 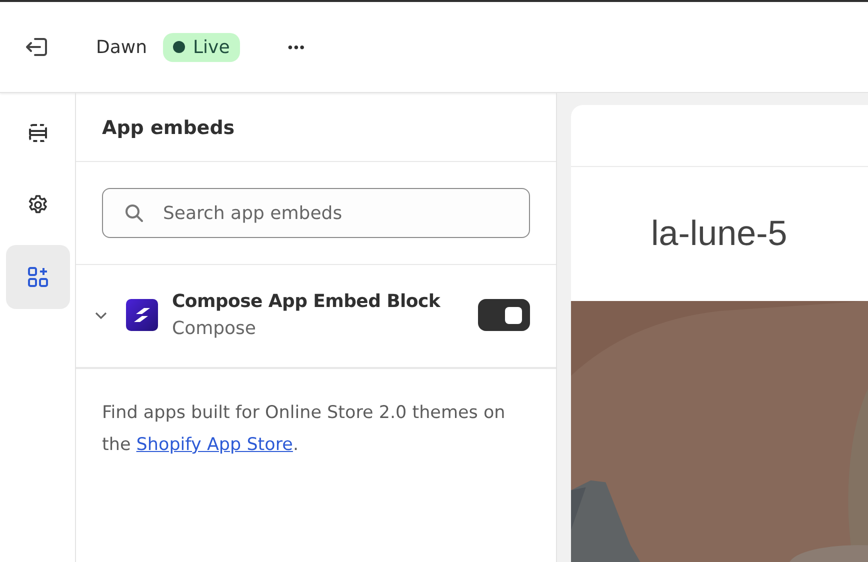 What do you see at coordinates (307, 301) in the screenshot?
I see `embed-name: Compose App Embed Block` at bounding box center [307, 301].